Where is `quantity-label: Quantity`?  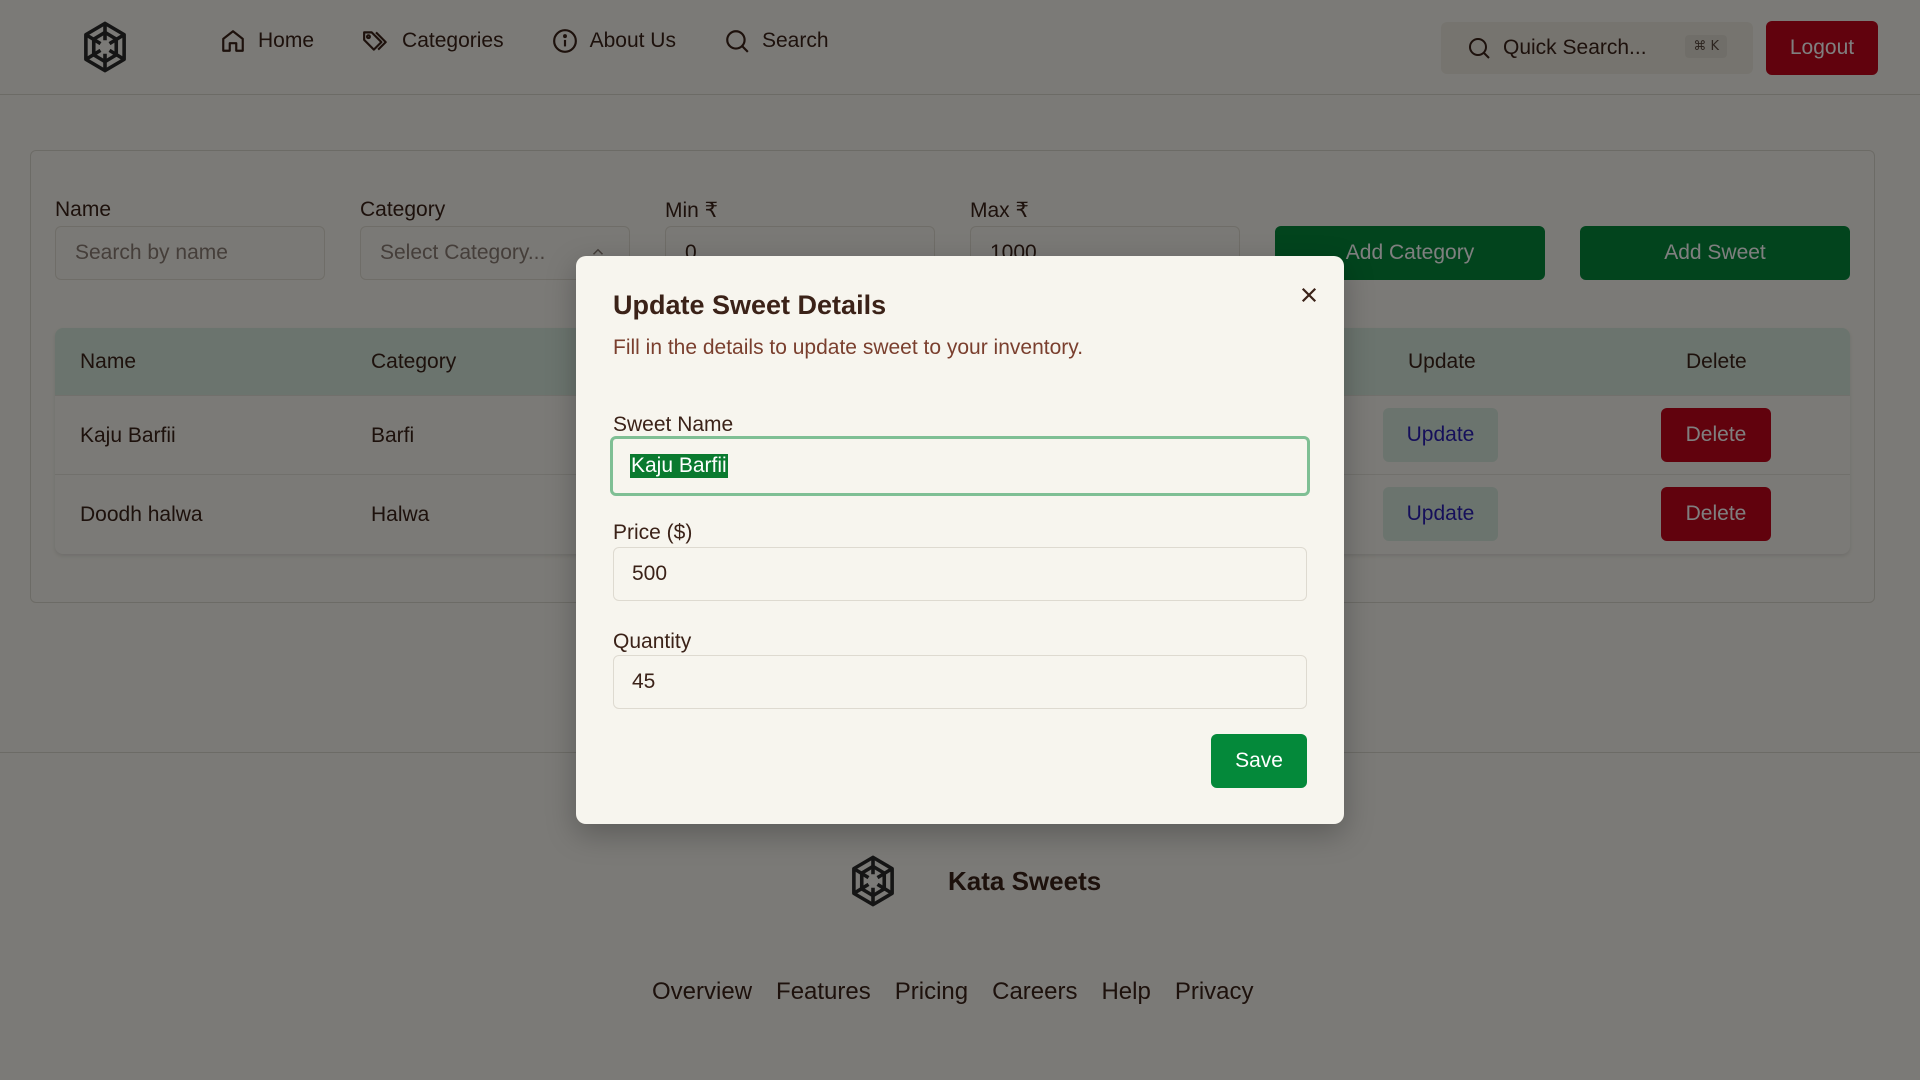
quantity-label: Quantity is located at coordinates (652, 641).